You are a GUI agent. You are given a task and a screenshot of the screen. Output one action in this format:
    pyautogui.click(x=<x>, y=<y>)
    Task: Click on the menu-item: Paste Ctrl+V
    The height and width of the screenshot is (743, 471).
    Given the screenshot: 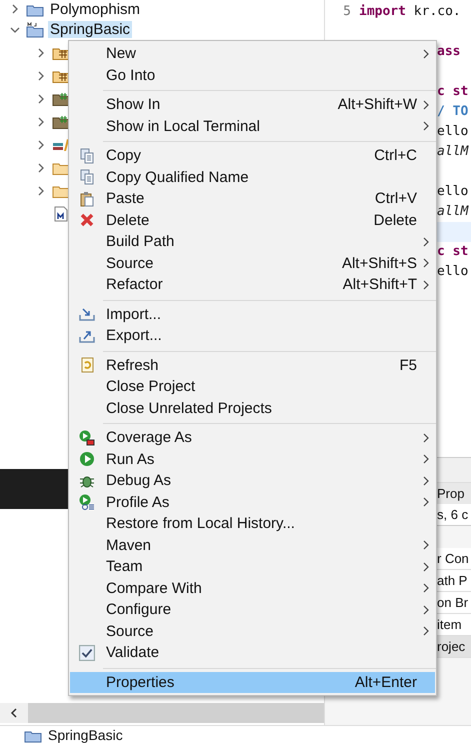 What is the action you would take?
    pyautogui.click(x=252, y=199)
    